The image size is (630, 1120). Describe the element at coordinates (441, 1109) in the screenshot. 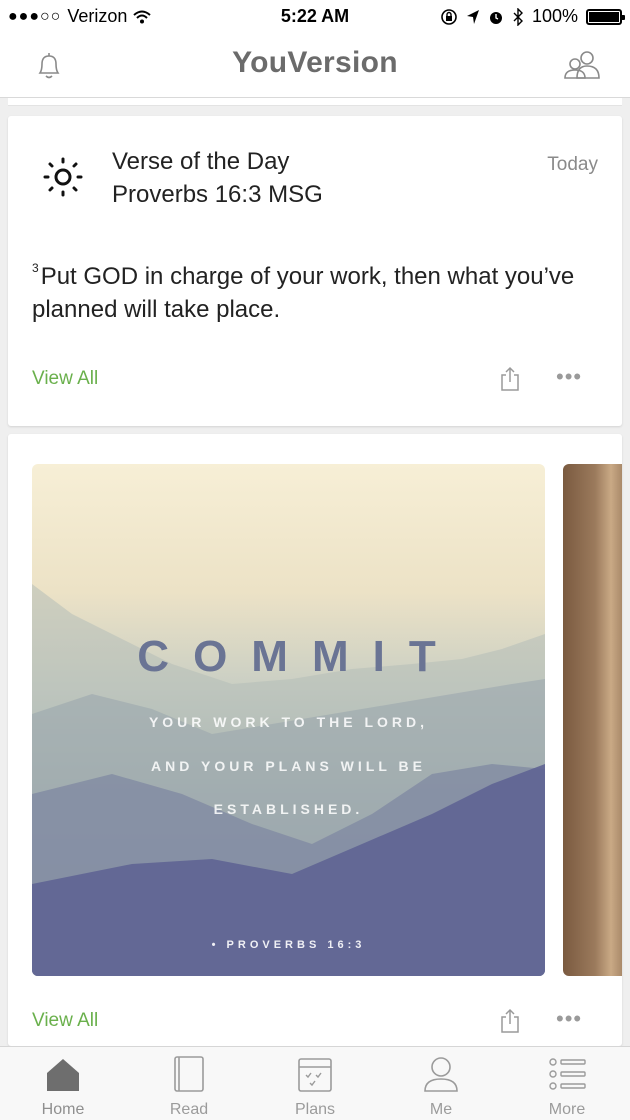

I see `tab-me-label: Me` at that location.